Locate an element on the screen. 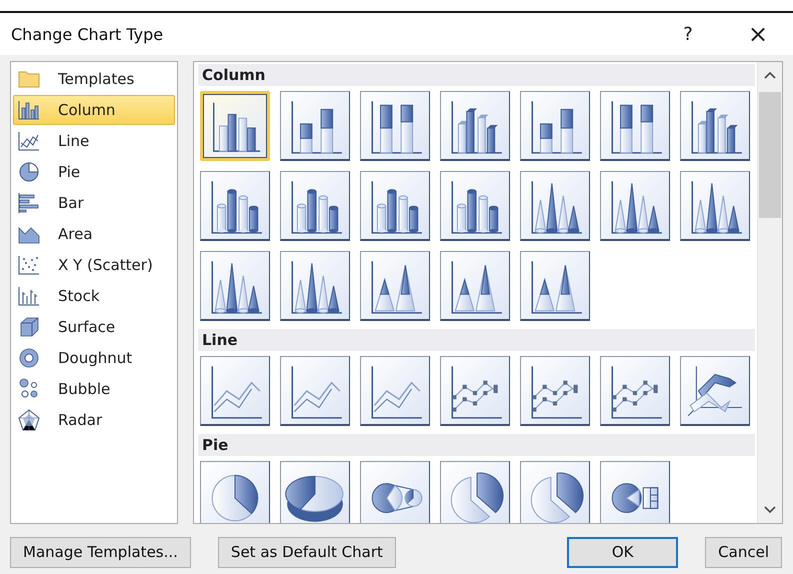  scrollbar-thumb is located at coordinates (770, 155).